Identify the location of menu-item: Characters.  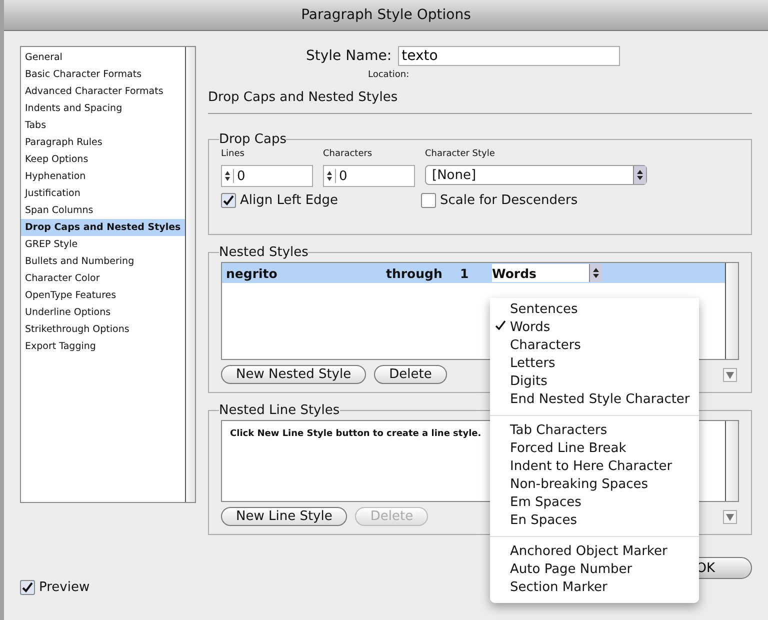
(594, 346).